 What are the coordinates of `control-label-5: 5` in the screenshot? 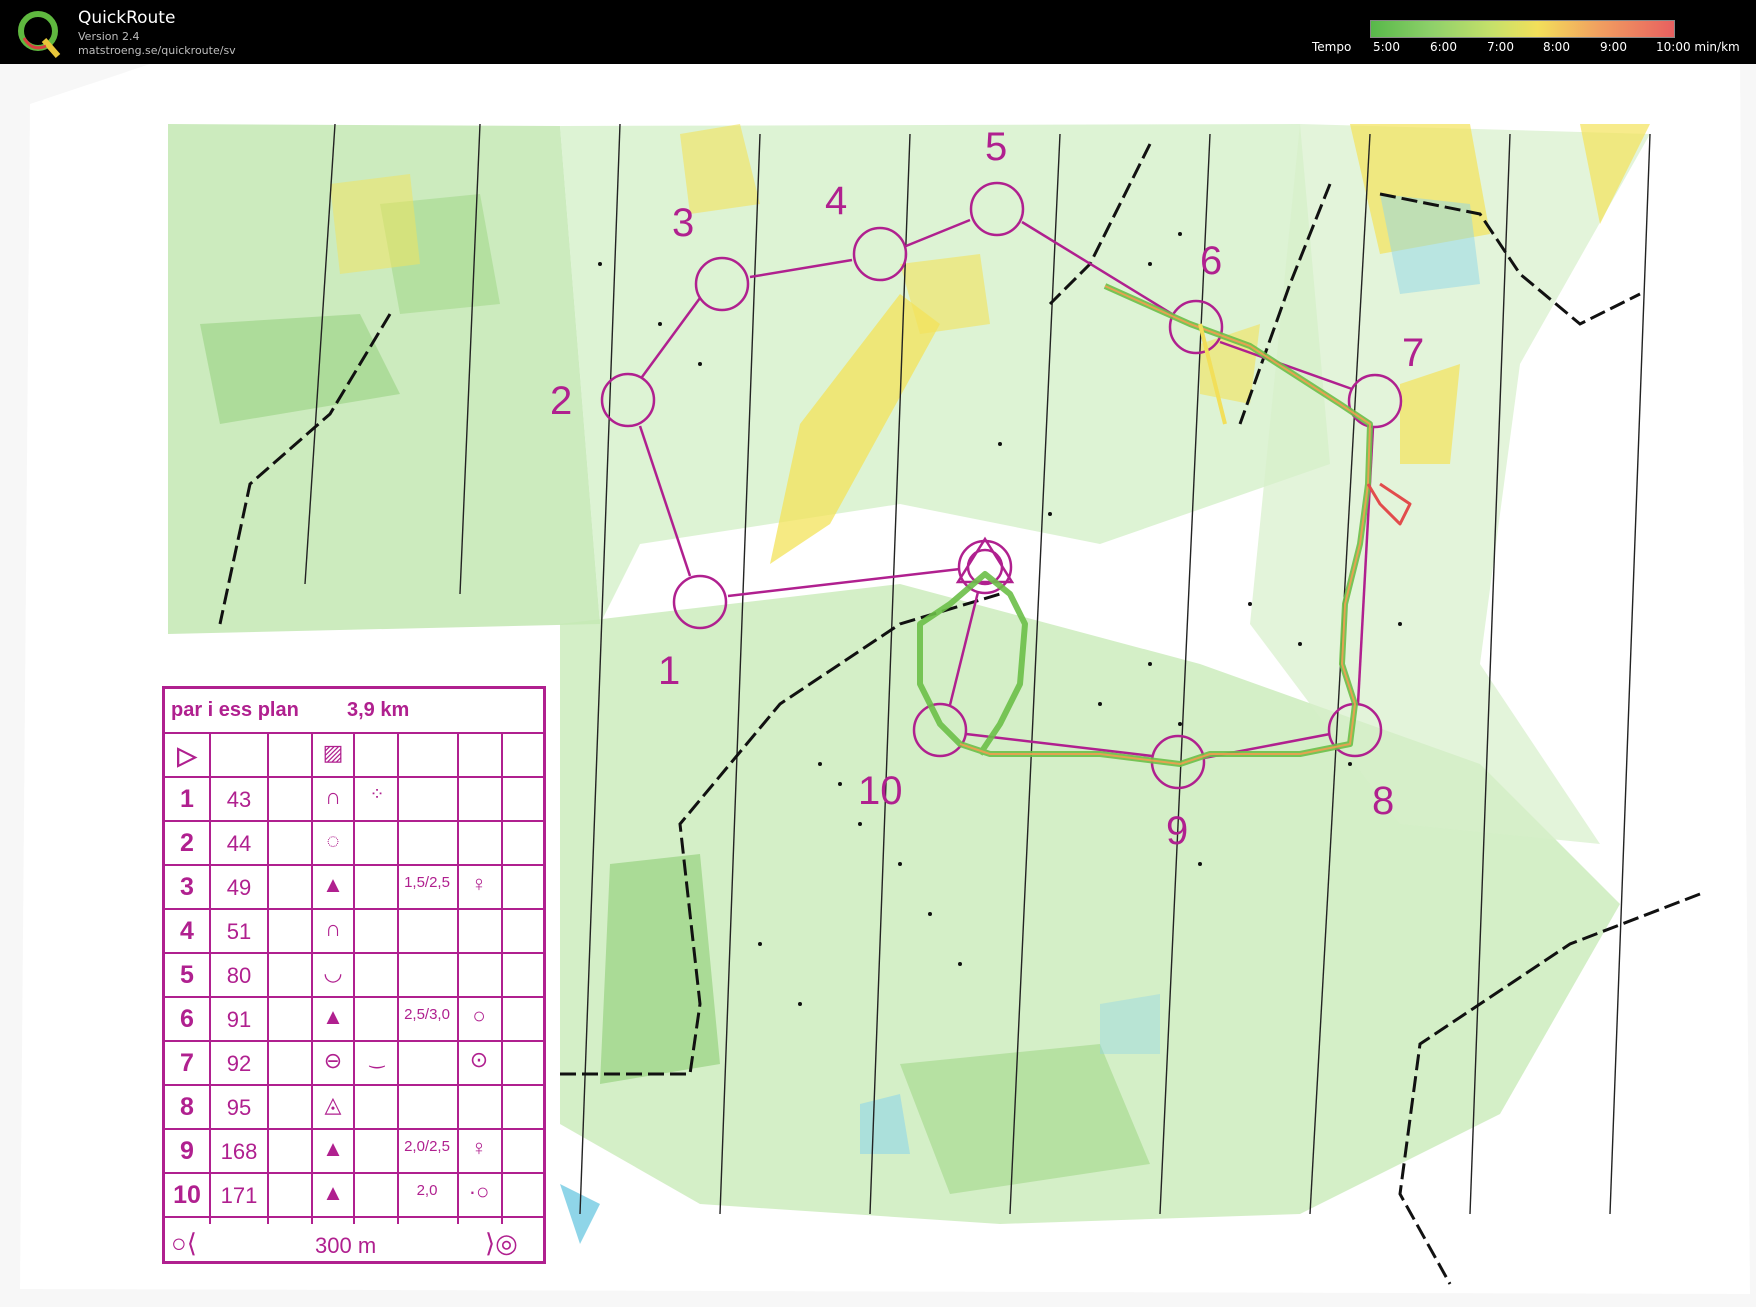 It's located at (996, 147).